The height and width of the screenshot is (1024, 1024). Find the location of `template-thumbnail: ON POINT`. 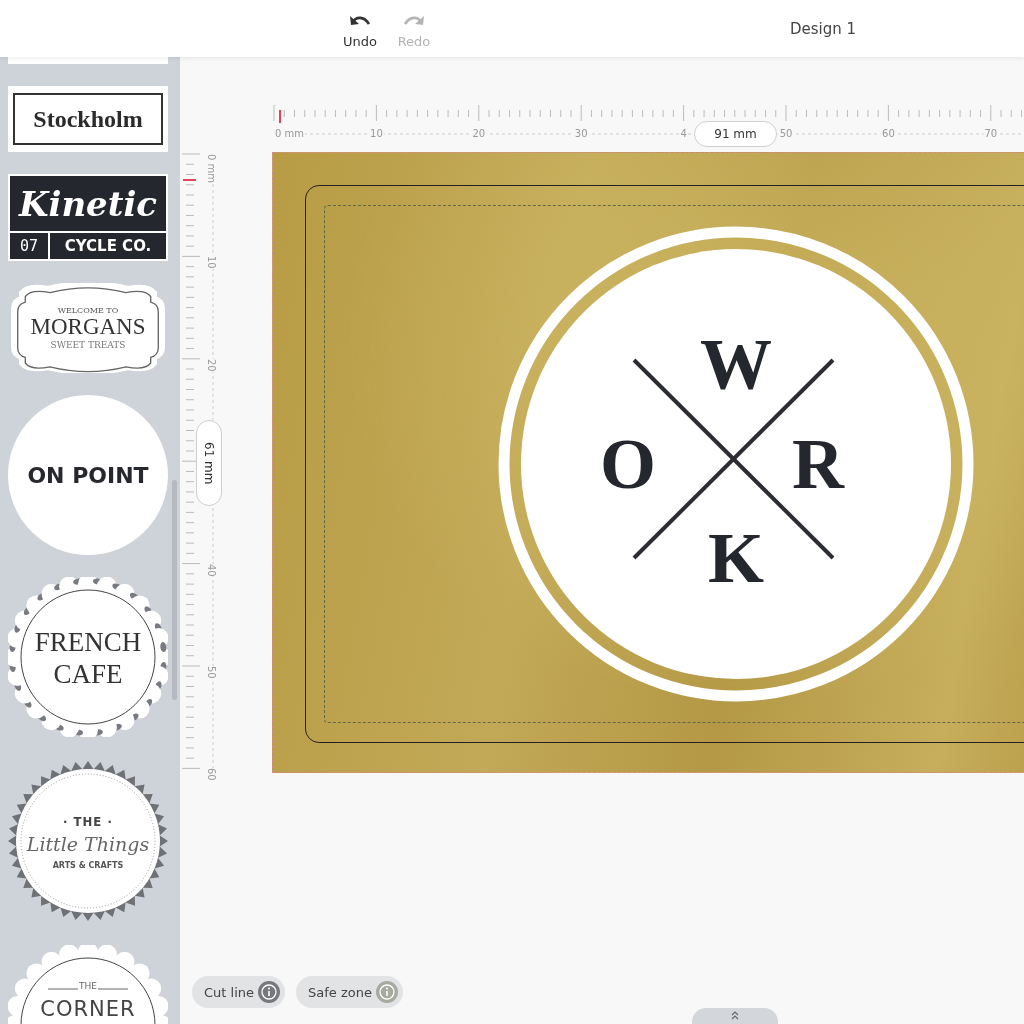

template-thumbnail: ON POINT is located at coordinates (88, 475).